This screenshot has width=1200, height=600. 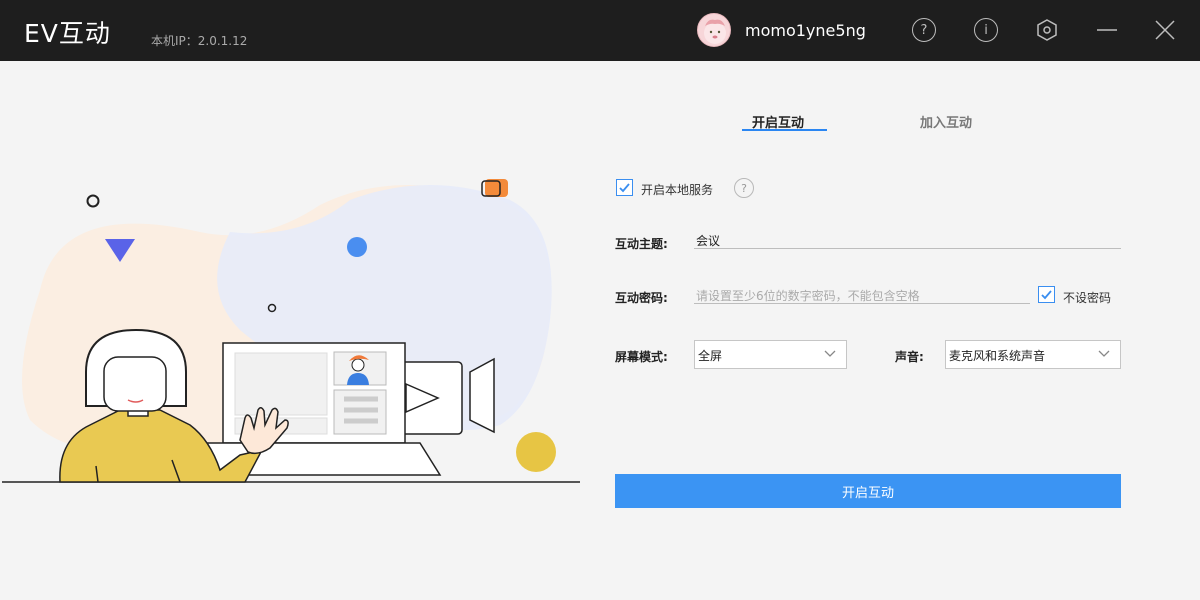 I want to click on sound-value: 麦克风和系统声音, so click(x=997, y=356).